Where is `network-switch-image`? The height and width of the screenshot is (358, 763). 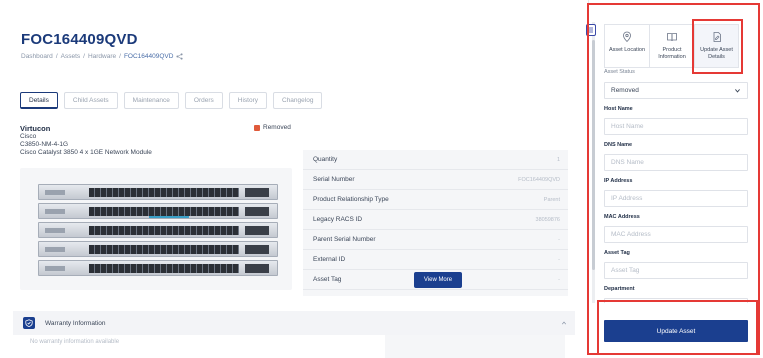
network-switch-image is located at coordinates (158, 231).